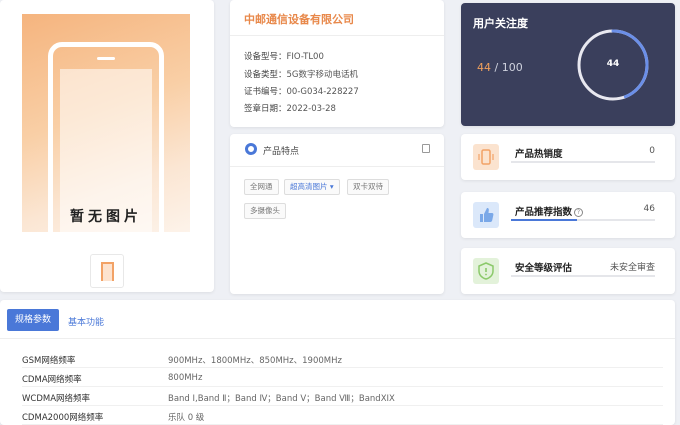 This screenshot has height=425, width=680. I want to click on table-row: CDMA网络频率 800MHz, so click(342, 378).